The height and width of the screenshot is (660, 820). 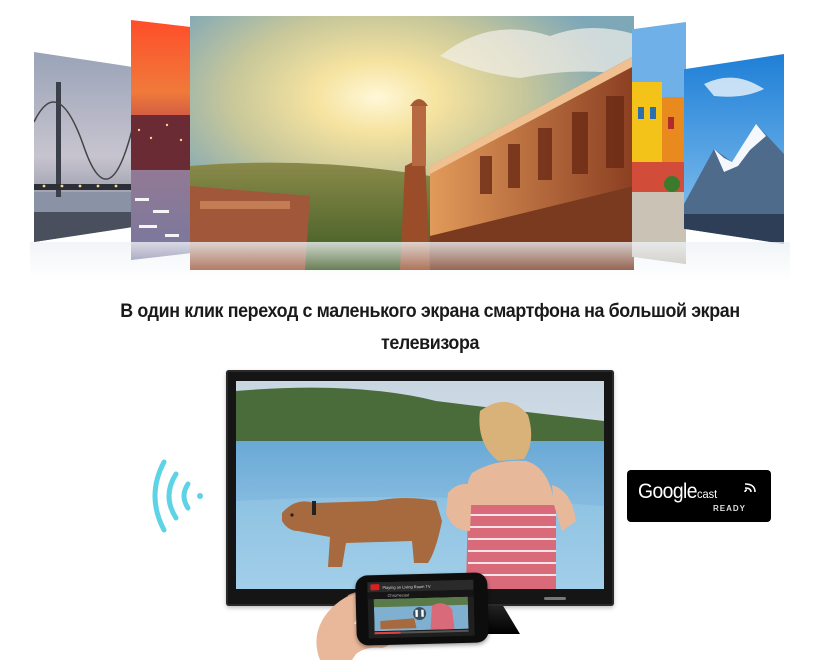 I want to click on badge-product-word: cast, so click(x=707, y=494).